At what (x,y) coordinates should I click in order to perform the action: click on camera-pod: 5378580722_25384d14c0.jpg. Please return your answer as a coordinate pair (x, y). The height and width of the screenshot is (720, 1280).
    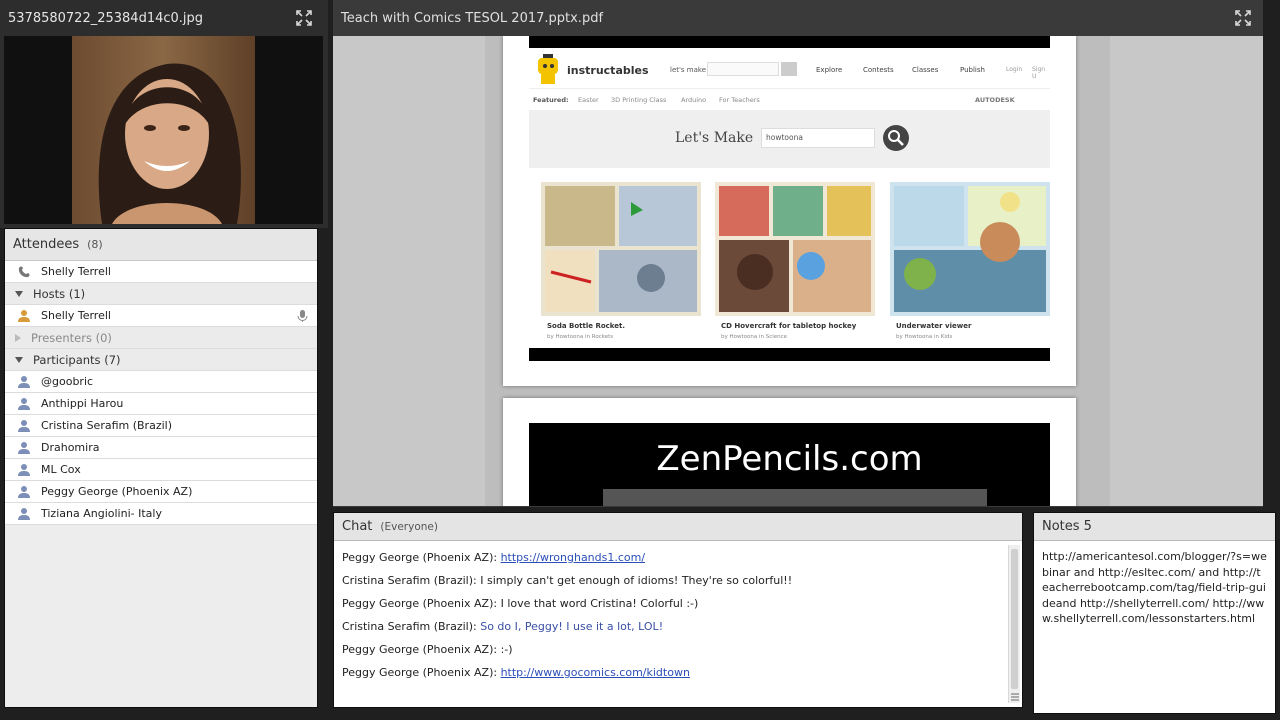
    Looking at the image, I should click on (164, 114).